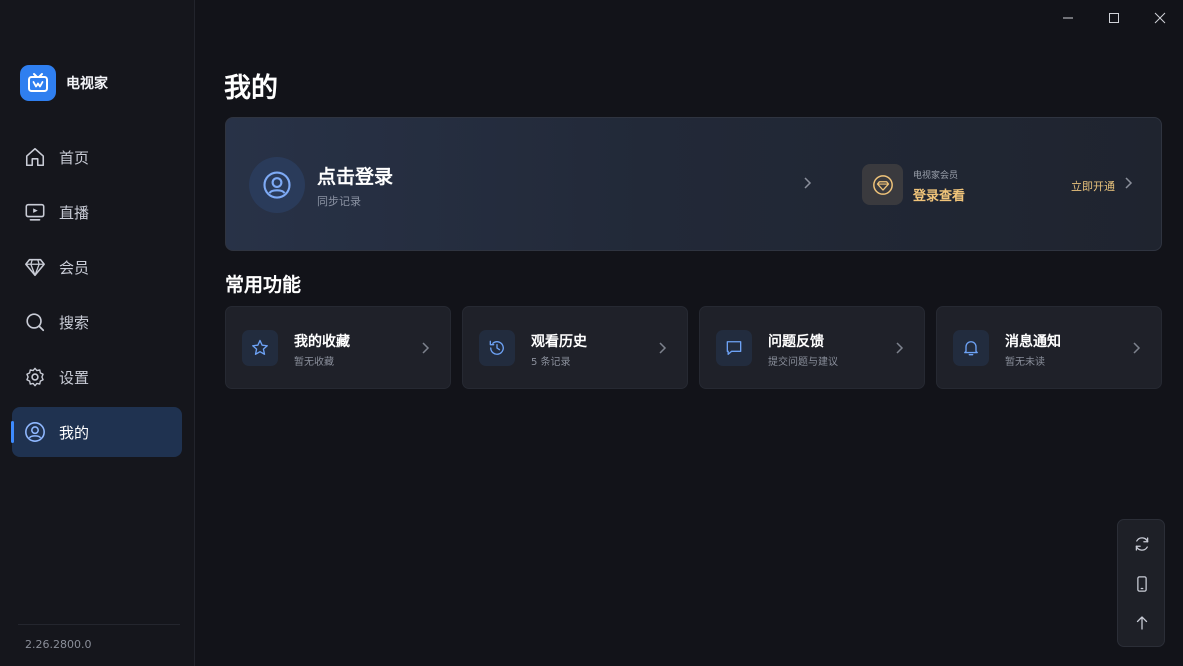 The width and height of the screenshot is (1183, 666). What do you see at coordinates (971, 348) in the screenshot?
I see `bell-icon` at bounding box center [971, 348].